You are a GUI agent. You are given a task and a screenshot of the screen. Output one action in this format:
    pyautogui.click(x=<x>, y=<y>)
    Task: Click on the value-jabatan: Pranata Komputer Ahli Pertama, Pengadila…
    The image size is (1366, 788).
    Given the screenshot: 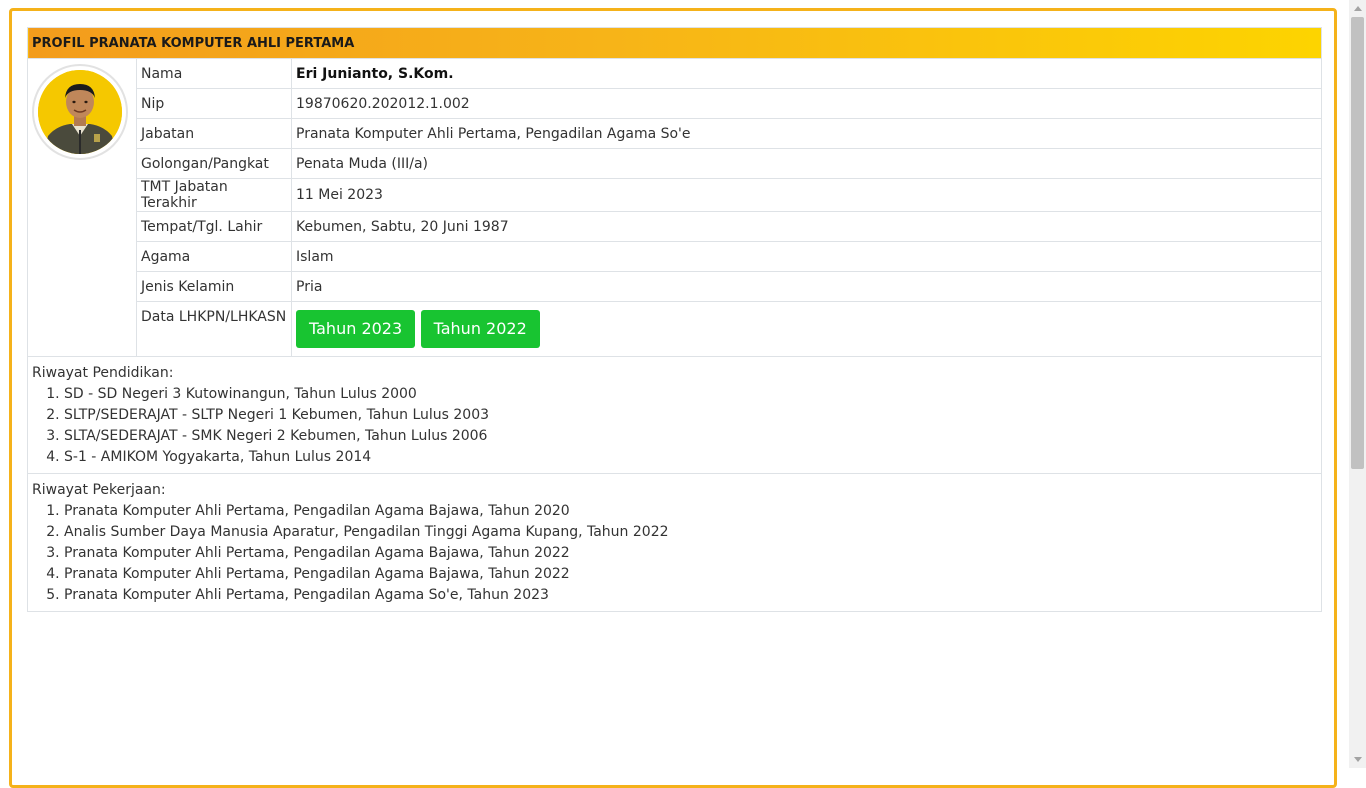 What is the action you would take?
    pyautogui.click(x=806, y=133)
    